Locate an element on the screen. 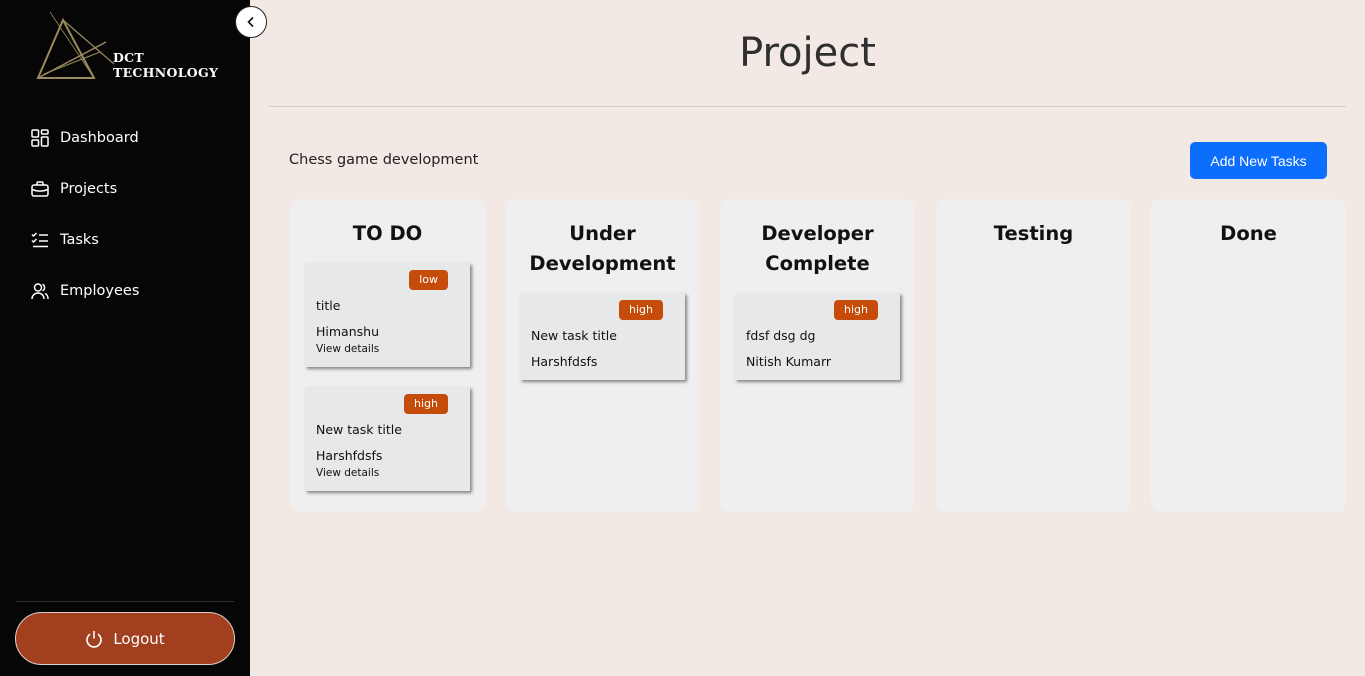  sidebar-item-projects: Projects is located at coordinates (125, 188).